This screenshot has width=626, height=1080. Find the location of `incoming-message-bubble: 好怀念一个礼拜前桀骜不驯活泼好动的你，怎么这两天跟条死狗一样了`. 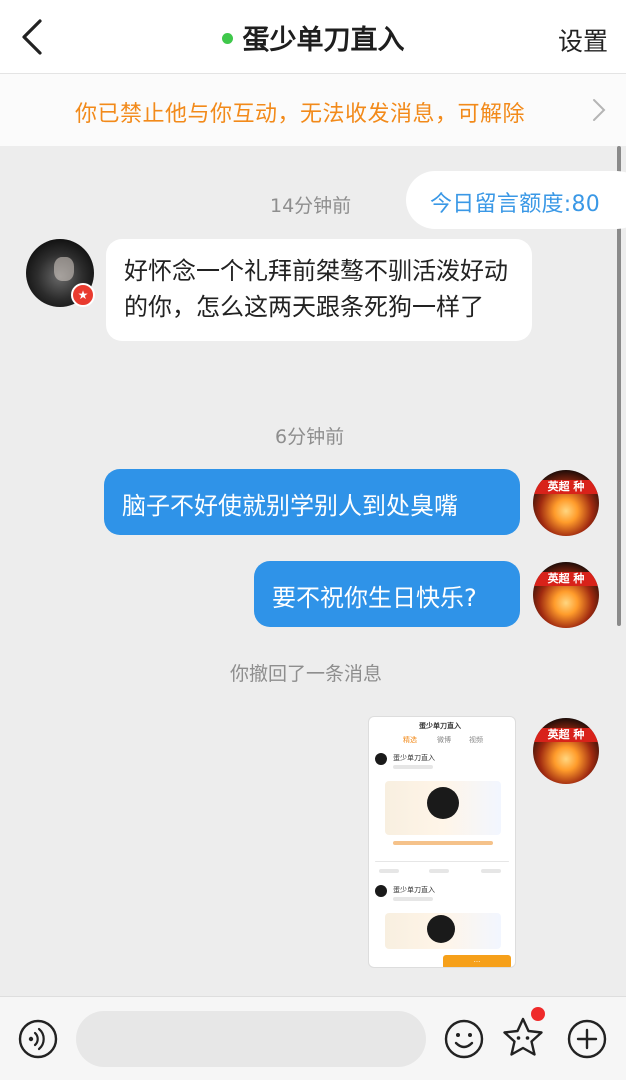

incoming-message-bubble: 好怀念一个礼拜前桀骜不驯活泼好动的你，怎么这两天跟条死狗一样了 is located at coordinates (319, 290).